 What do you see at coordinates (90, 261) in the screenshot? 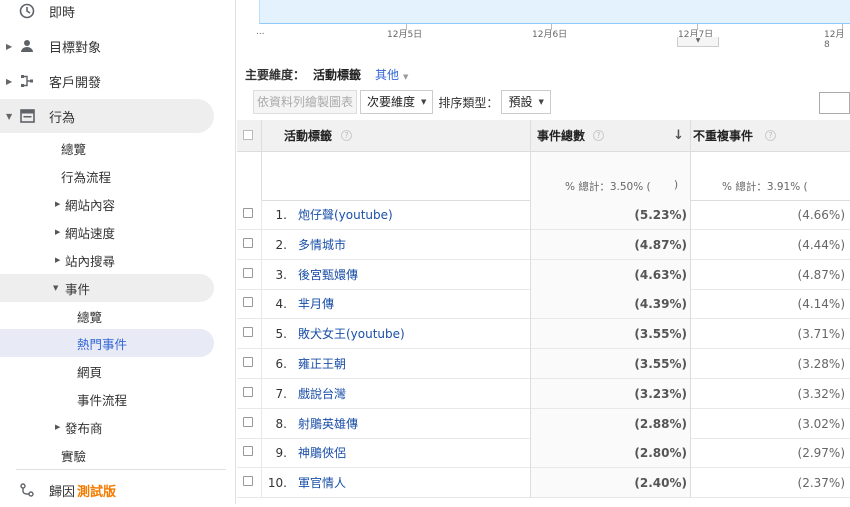
I see `sidebar-item-label: 站內搜尋` at bounding box center [90, 261].